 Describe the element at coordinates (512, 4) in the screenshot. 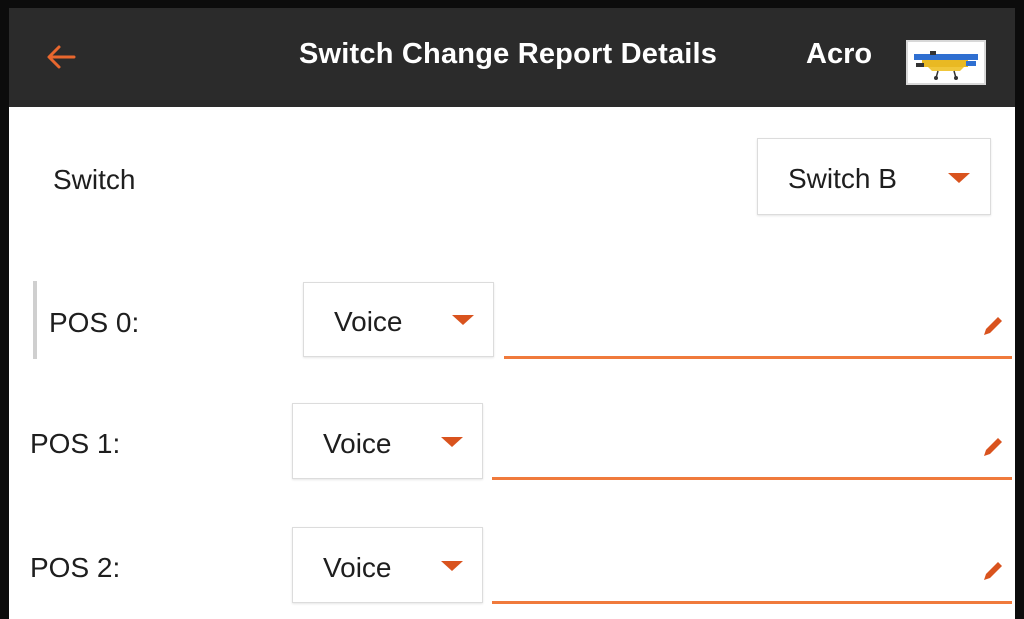

I see `frame-border-top` at that location.